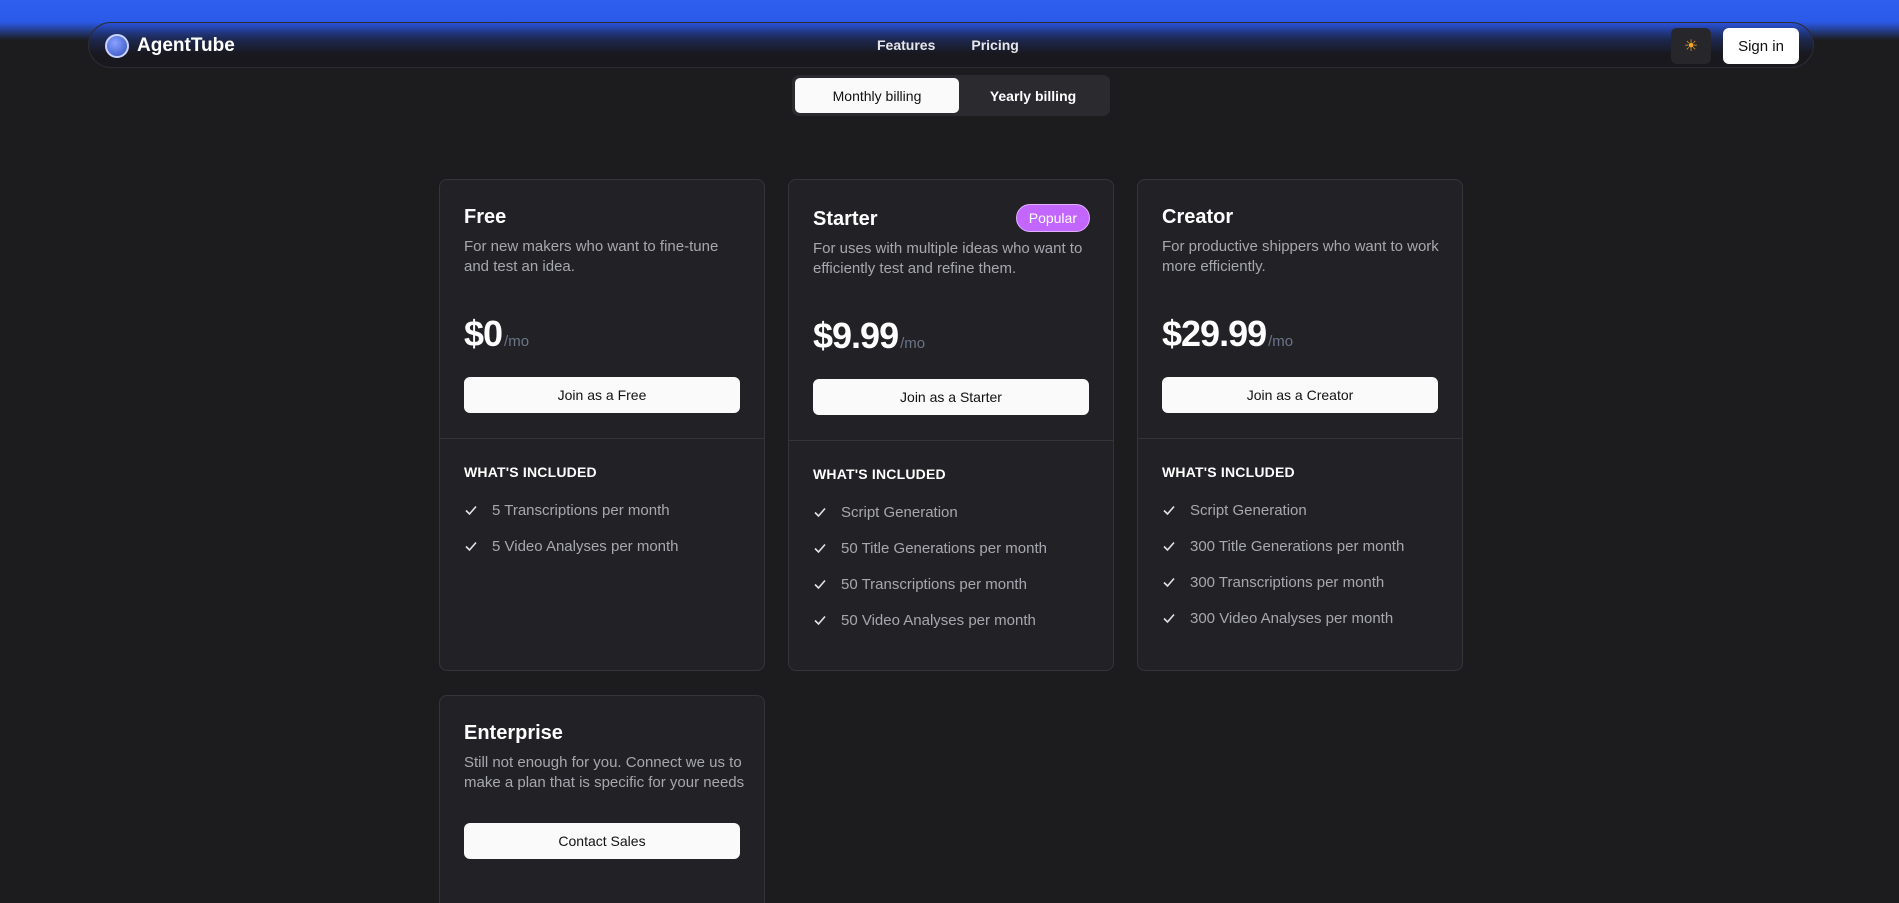  I want to click on feature-label: 300 Title Generations per month, so click(1297, 546).